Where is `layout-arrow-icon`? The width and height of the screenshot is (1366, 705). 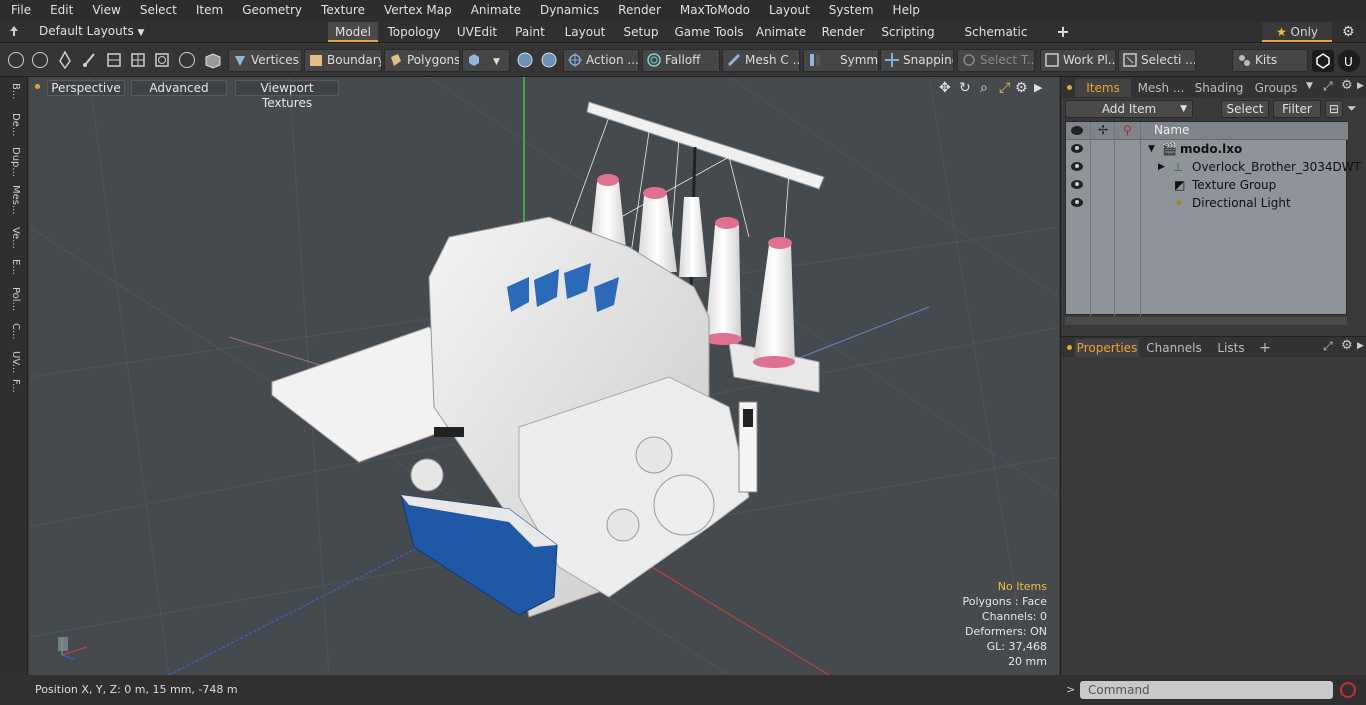
layout-arrow-icon is located at coordinates (14, 31).